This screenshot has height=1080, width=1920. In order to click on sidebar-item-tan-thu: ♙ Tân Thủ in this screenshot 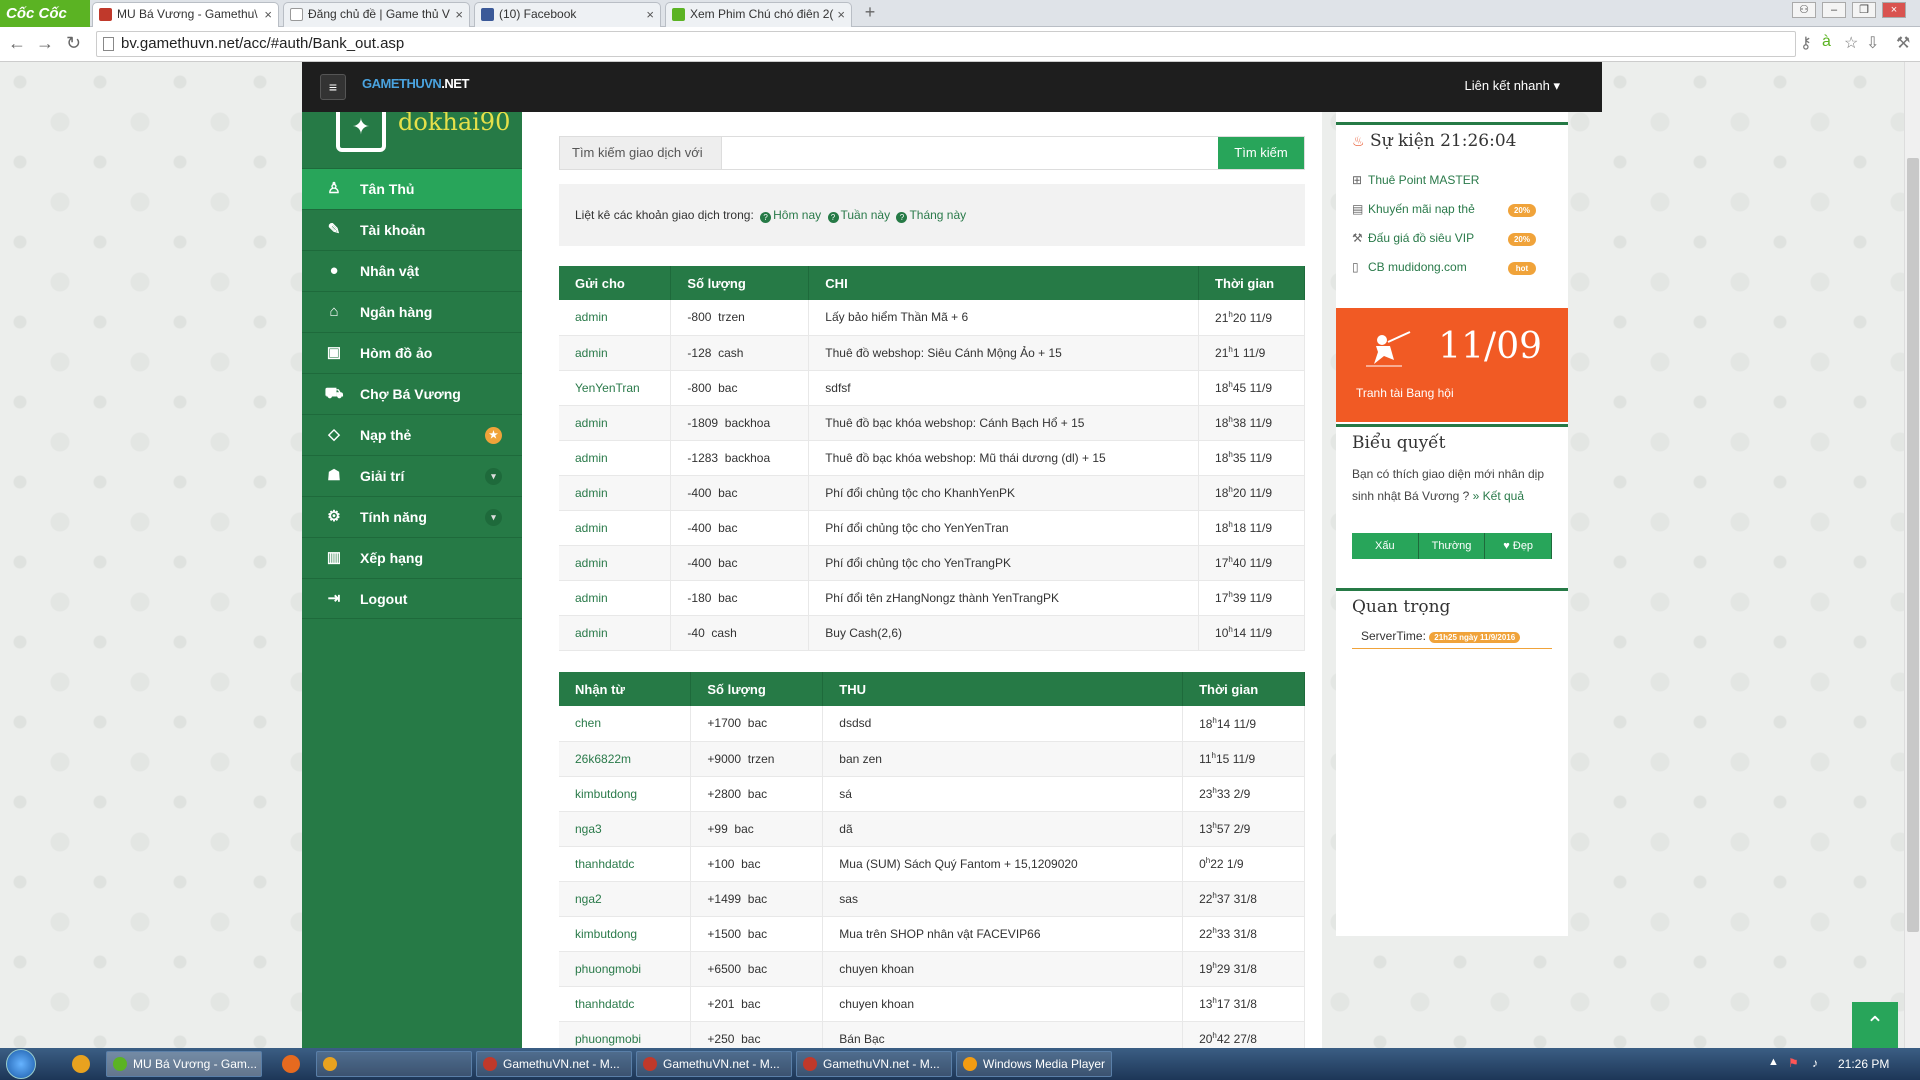, I will do `click(412, 188)`.